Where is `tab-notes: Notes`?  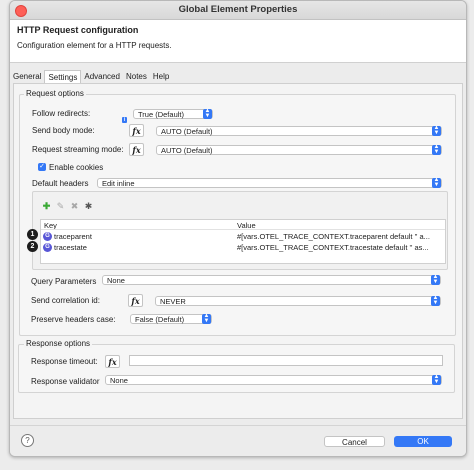 tab-notes: Notes is located at coordinates (136, 76).